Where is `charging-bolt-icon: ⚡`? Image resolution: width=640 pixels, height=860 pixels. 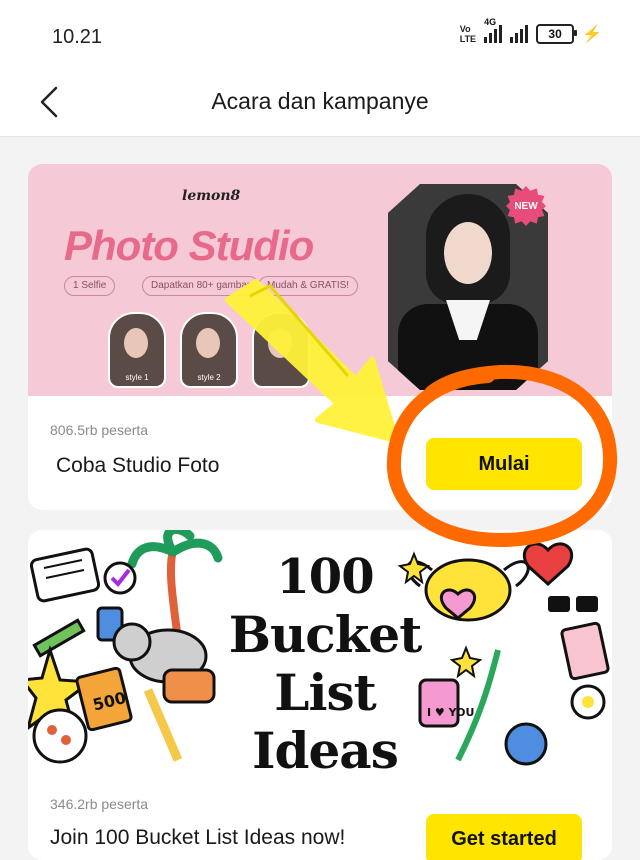
charging-bolt-icon: ⚡ is located at coordinates (592, 34).